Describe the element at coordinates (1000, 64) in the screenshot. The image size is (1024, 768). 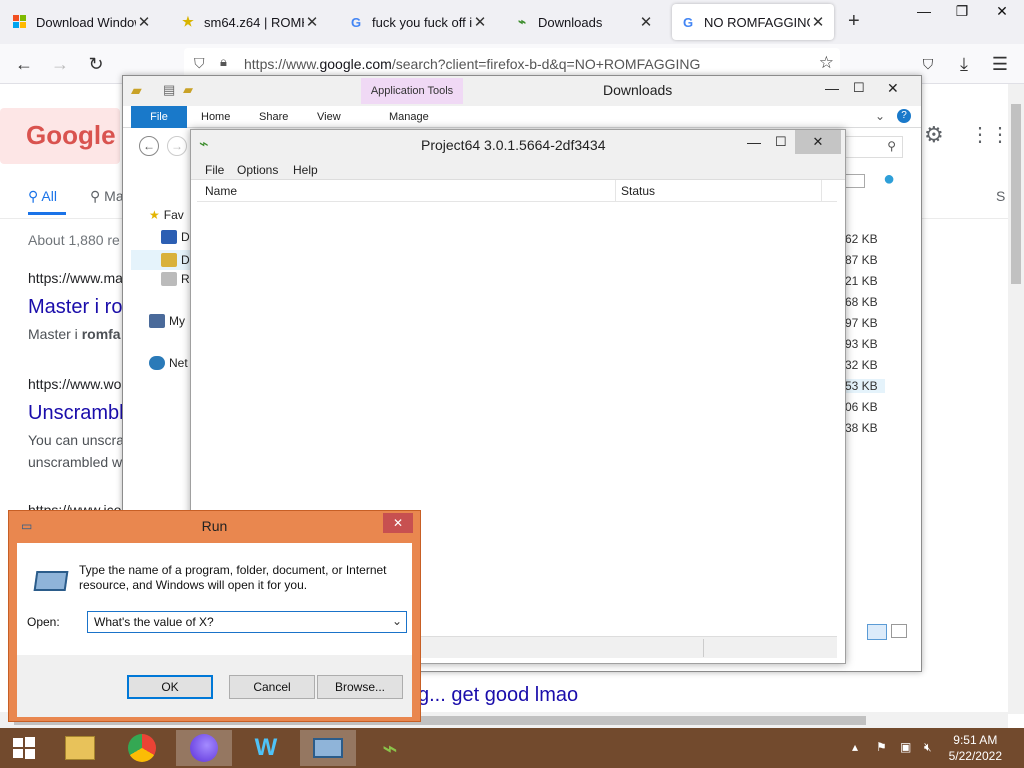
I see `menu-icon: ☰` at that location.